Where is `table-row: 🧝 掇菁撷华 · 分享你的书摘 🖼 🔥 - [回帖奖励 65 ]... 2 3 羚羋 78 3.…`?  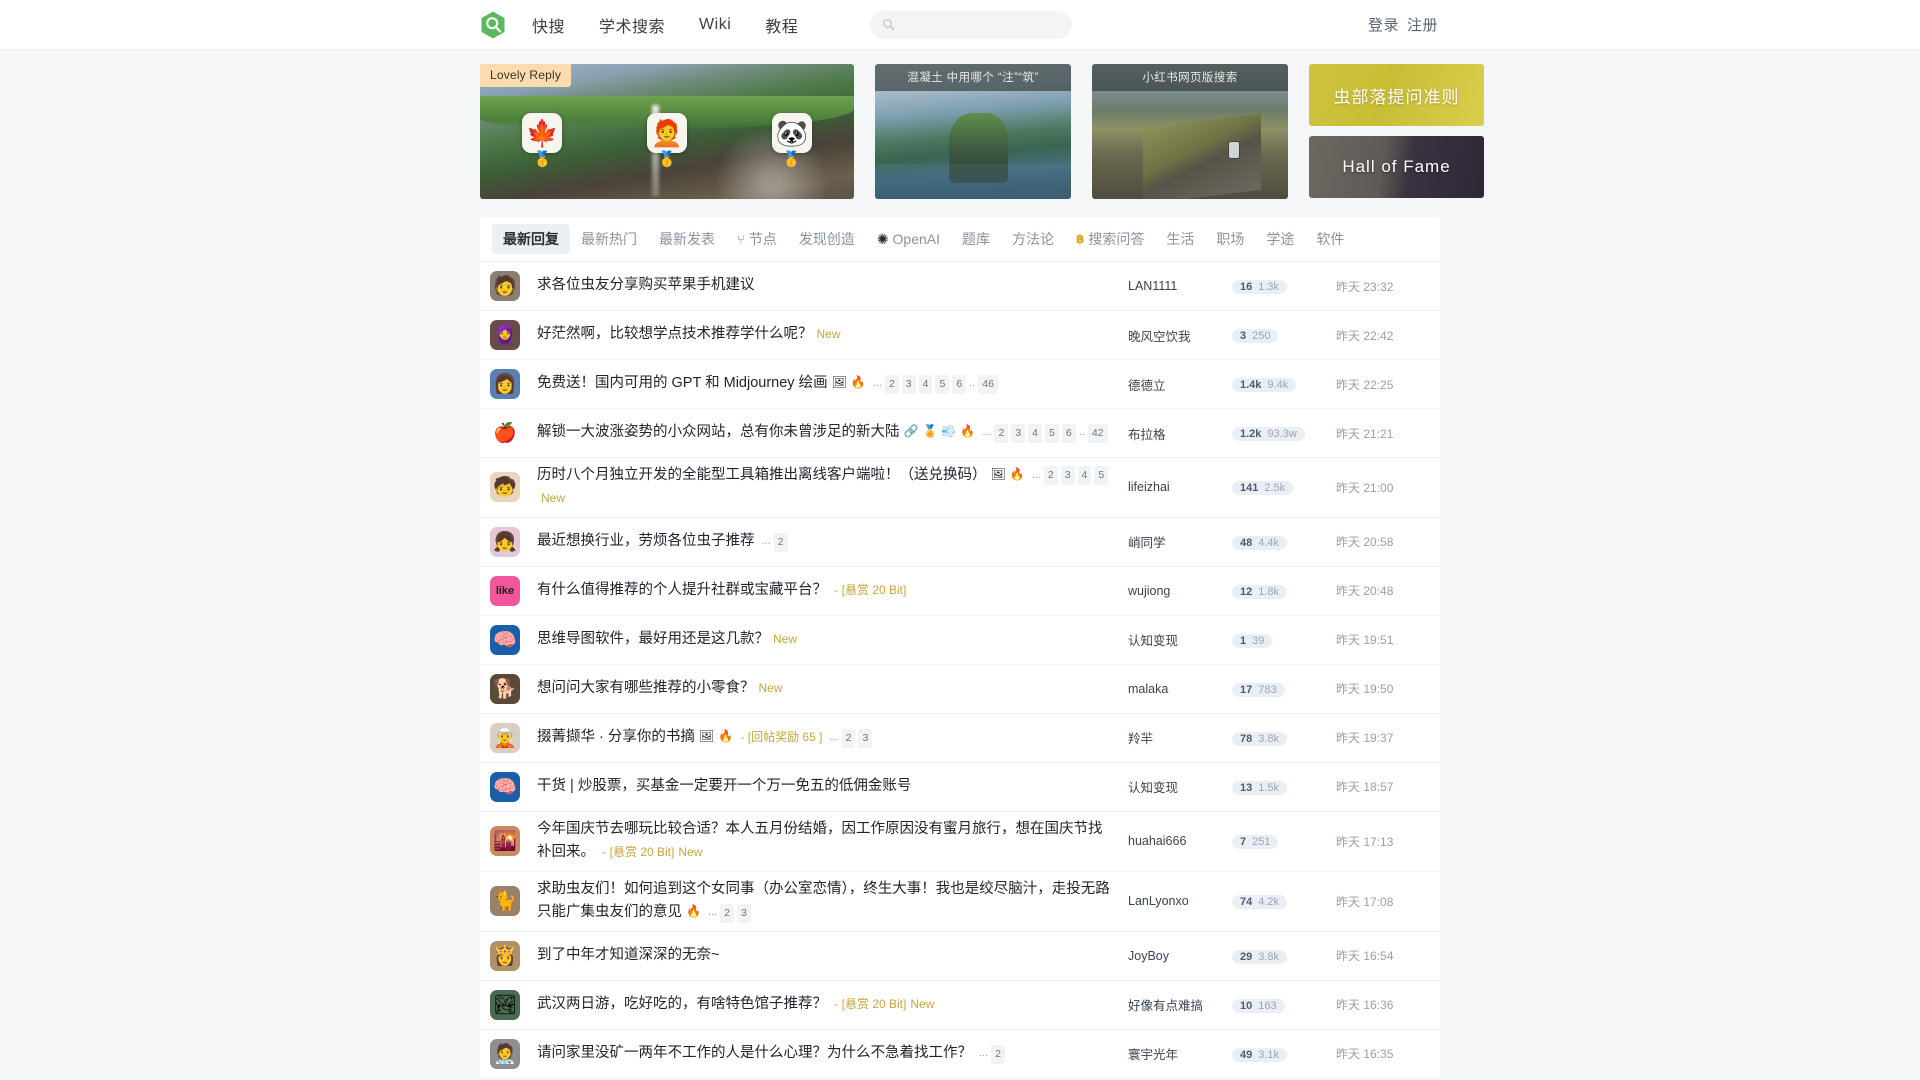
table-row: 🧝 掇菁撷华 · 分享你的书摘 🖼 🔥 - [回帖奖励 65 ]... 2 3 羚羋 78 3.… is located at coordinates (960, 737).